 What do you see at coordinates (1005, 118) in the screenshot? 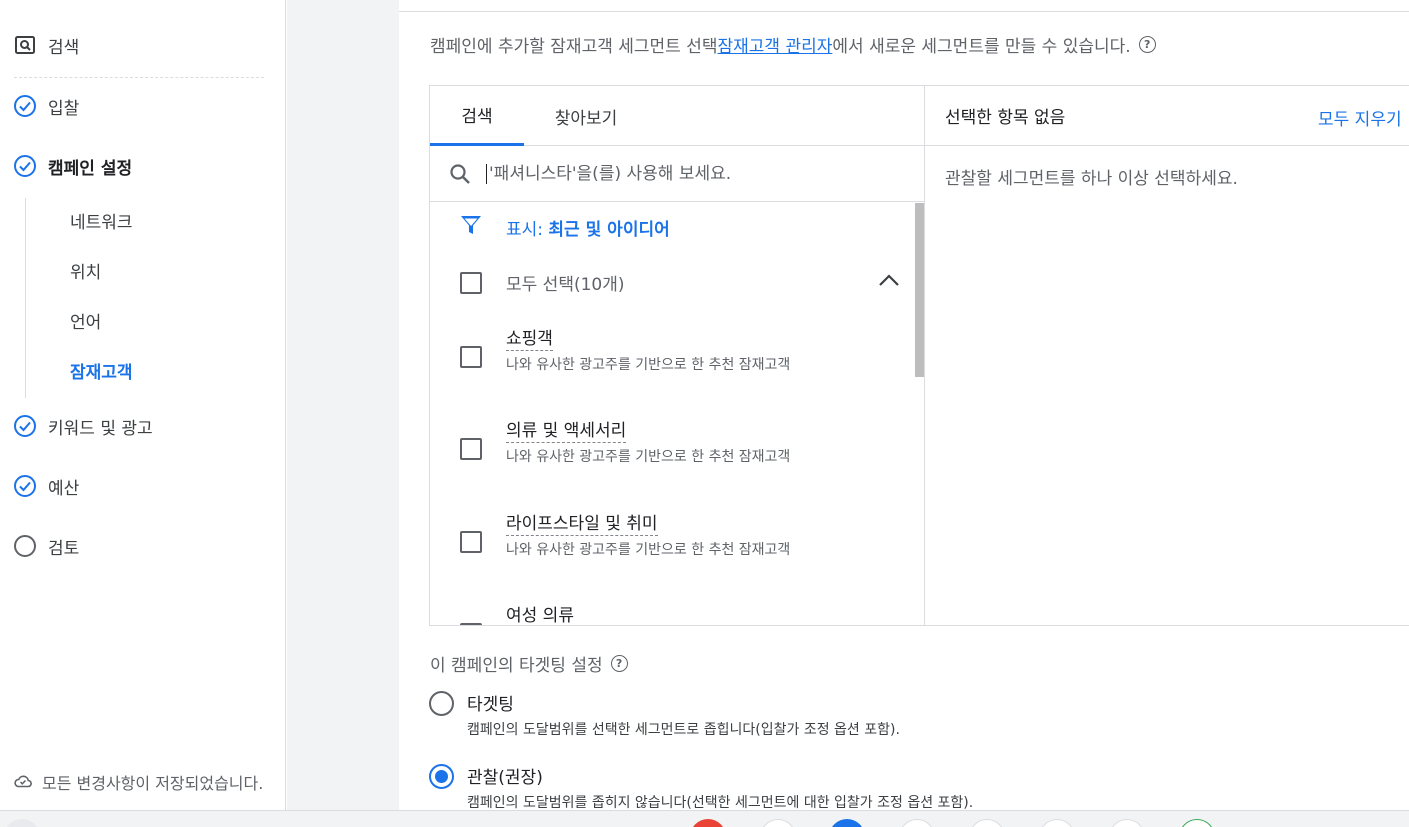
I see `selected-title: 선택한 항목 없음` at bounding box center [1005, 118].